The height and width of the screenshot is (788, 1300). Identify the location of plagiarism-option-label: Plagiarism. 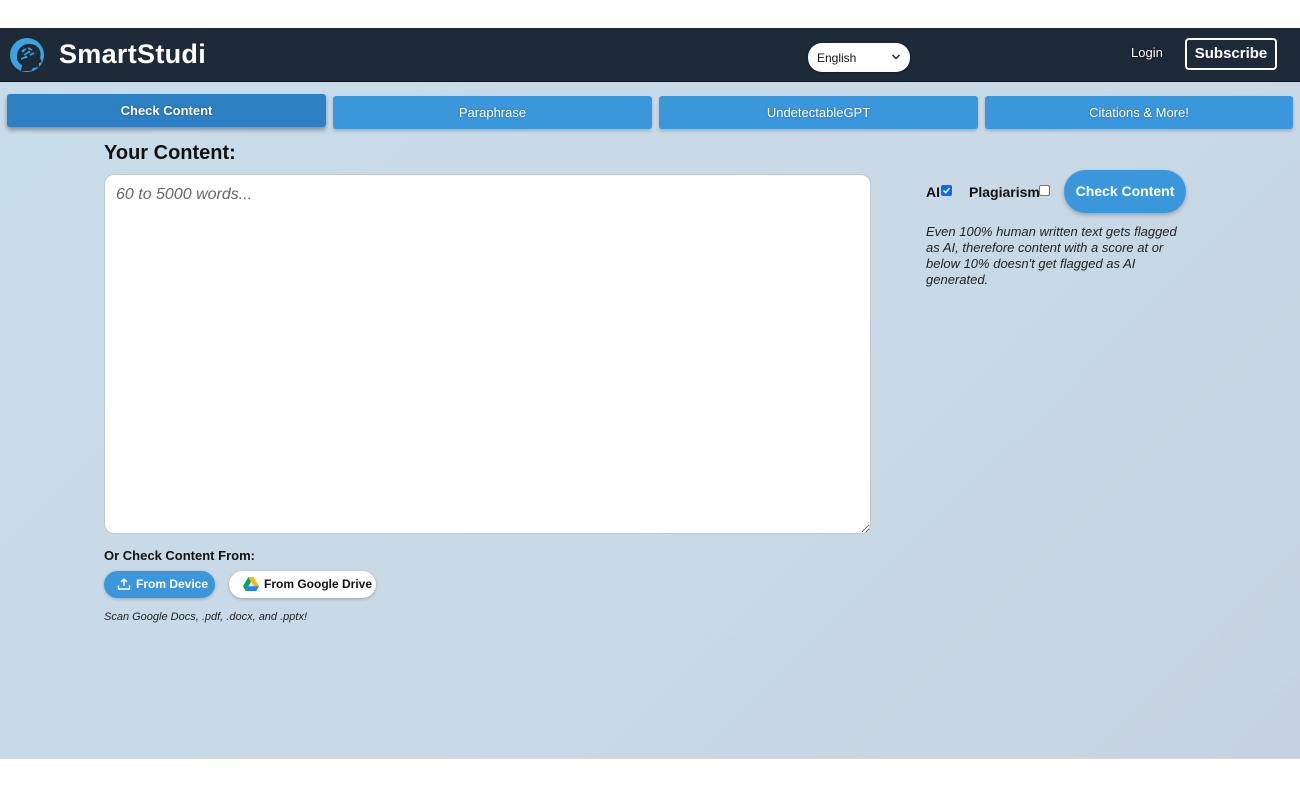
(1004, 192).